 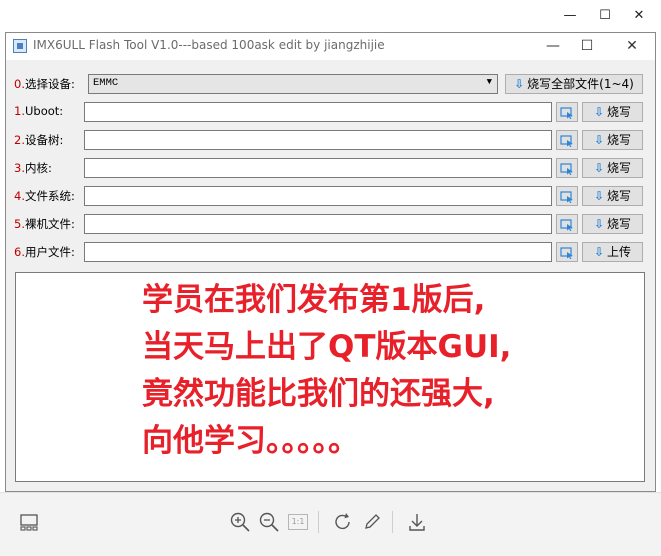 I want to click on row-label: 4.文件系统:, so click(x=44, y=196).